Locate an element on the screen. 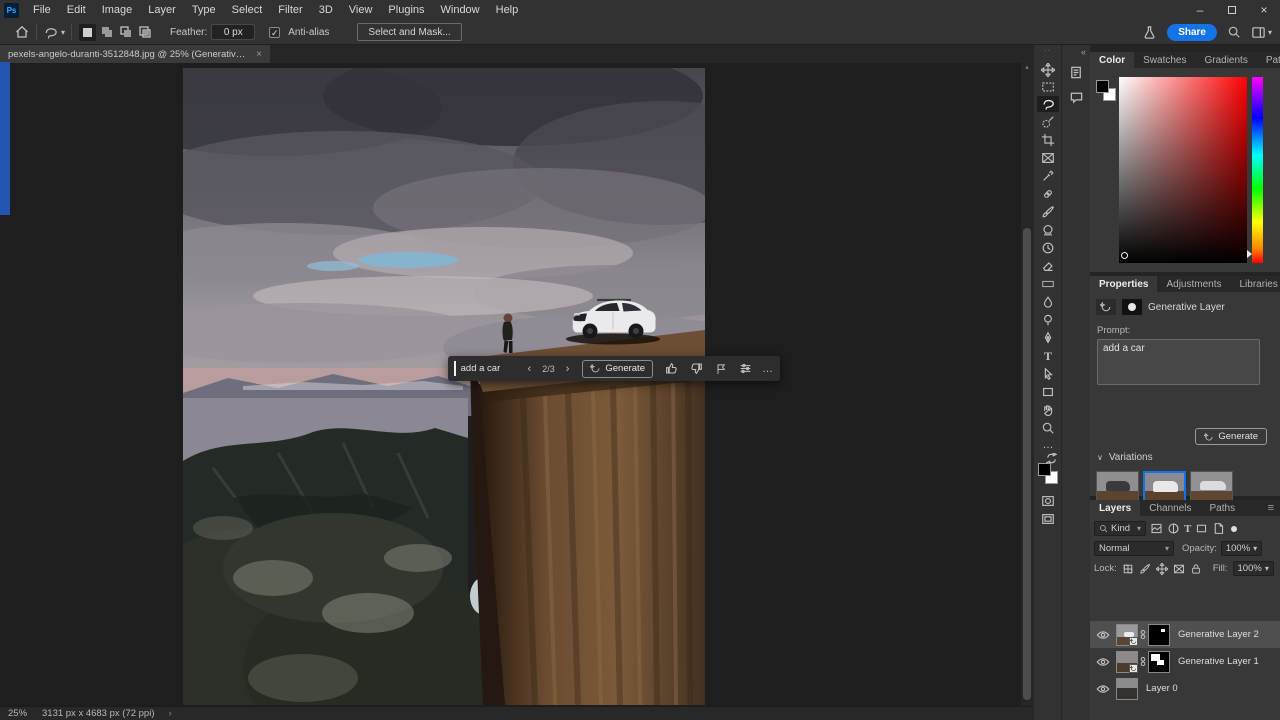  layer-filter-kind-dropdown: Kind ▾ is located at coordinates (1120, 528).